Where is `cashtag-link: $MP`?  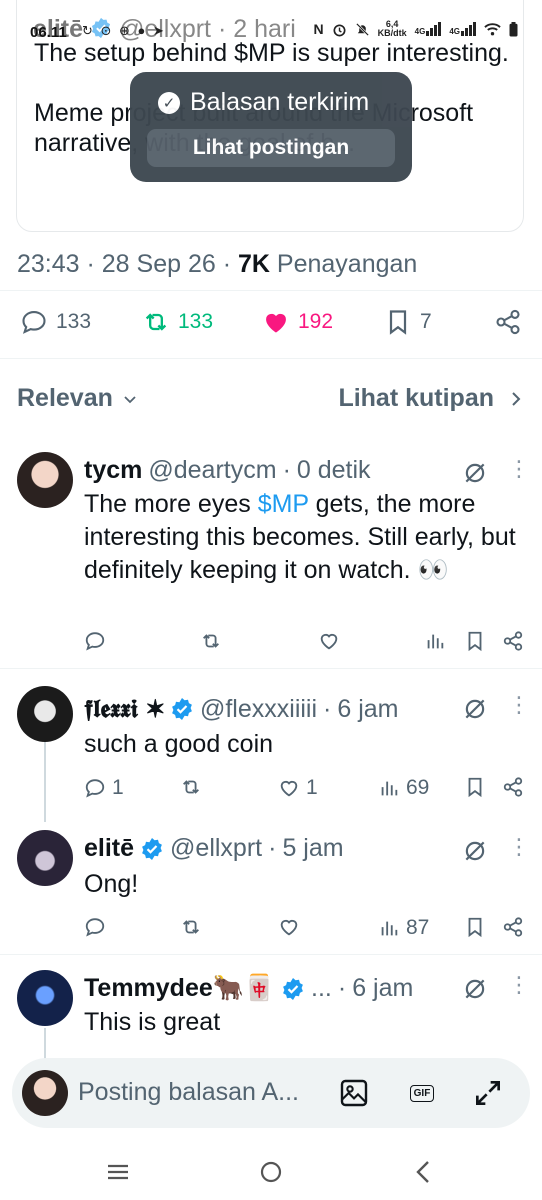 cashtag-link: $MP is located at coordinates (283, 504).